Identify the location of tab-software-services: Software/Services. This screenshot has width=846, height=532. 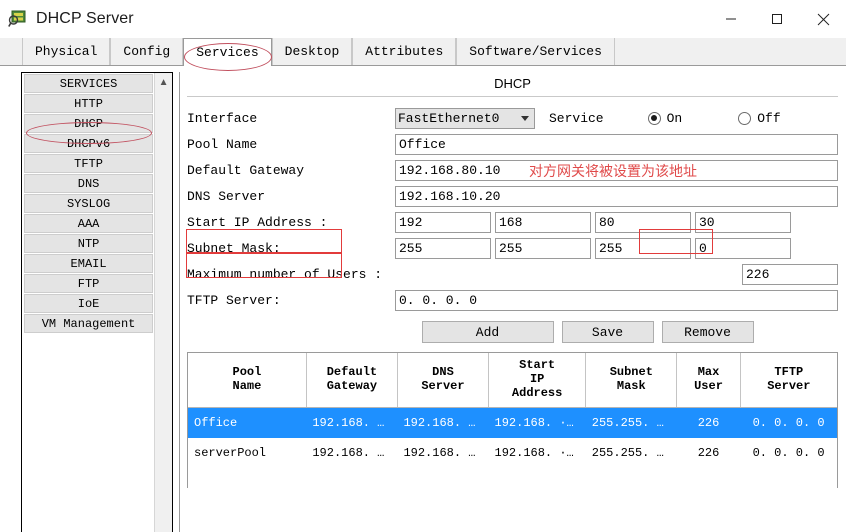
(535, 51).